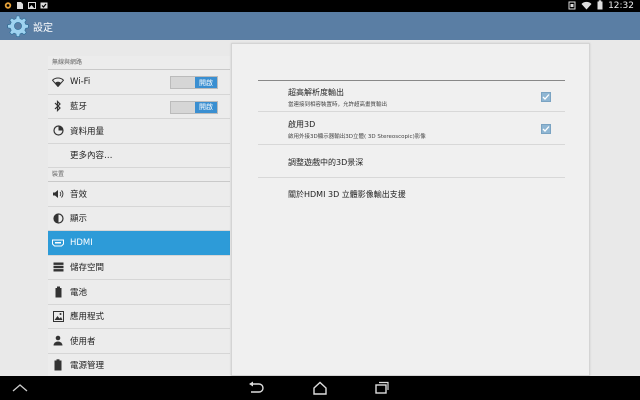 Image resolution: width=640 pixels, height=400 pixels. I want to click on sidebar-item-apps: 應用程式, so click(139, 317).